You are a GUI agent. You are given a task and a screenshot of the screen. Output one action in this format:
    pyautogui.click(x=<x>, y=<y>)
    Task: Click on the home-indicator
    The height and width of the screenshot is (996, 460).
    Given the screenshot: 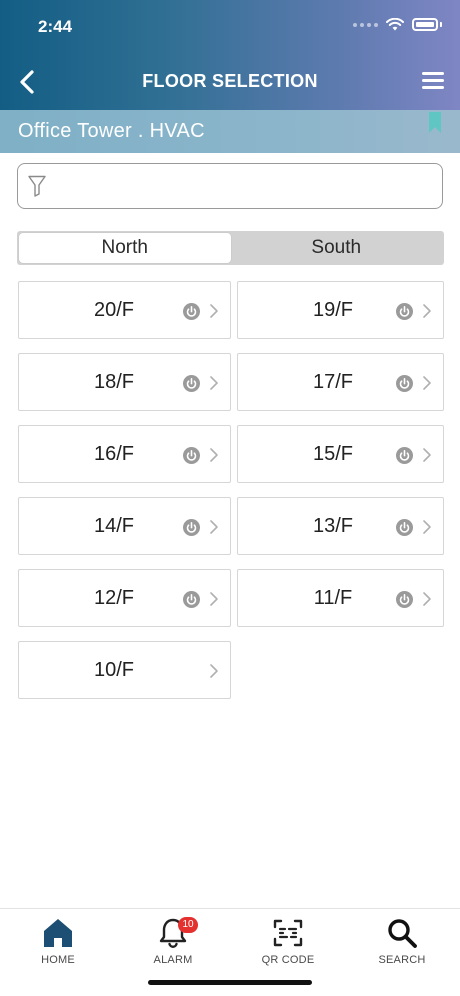 What is the action you would take?
    pyautogui.click(x=230, y=982)
    